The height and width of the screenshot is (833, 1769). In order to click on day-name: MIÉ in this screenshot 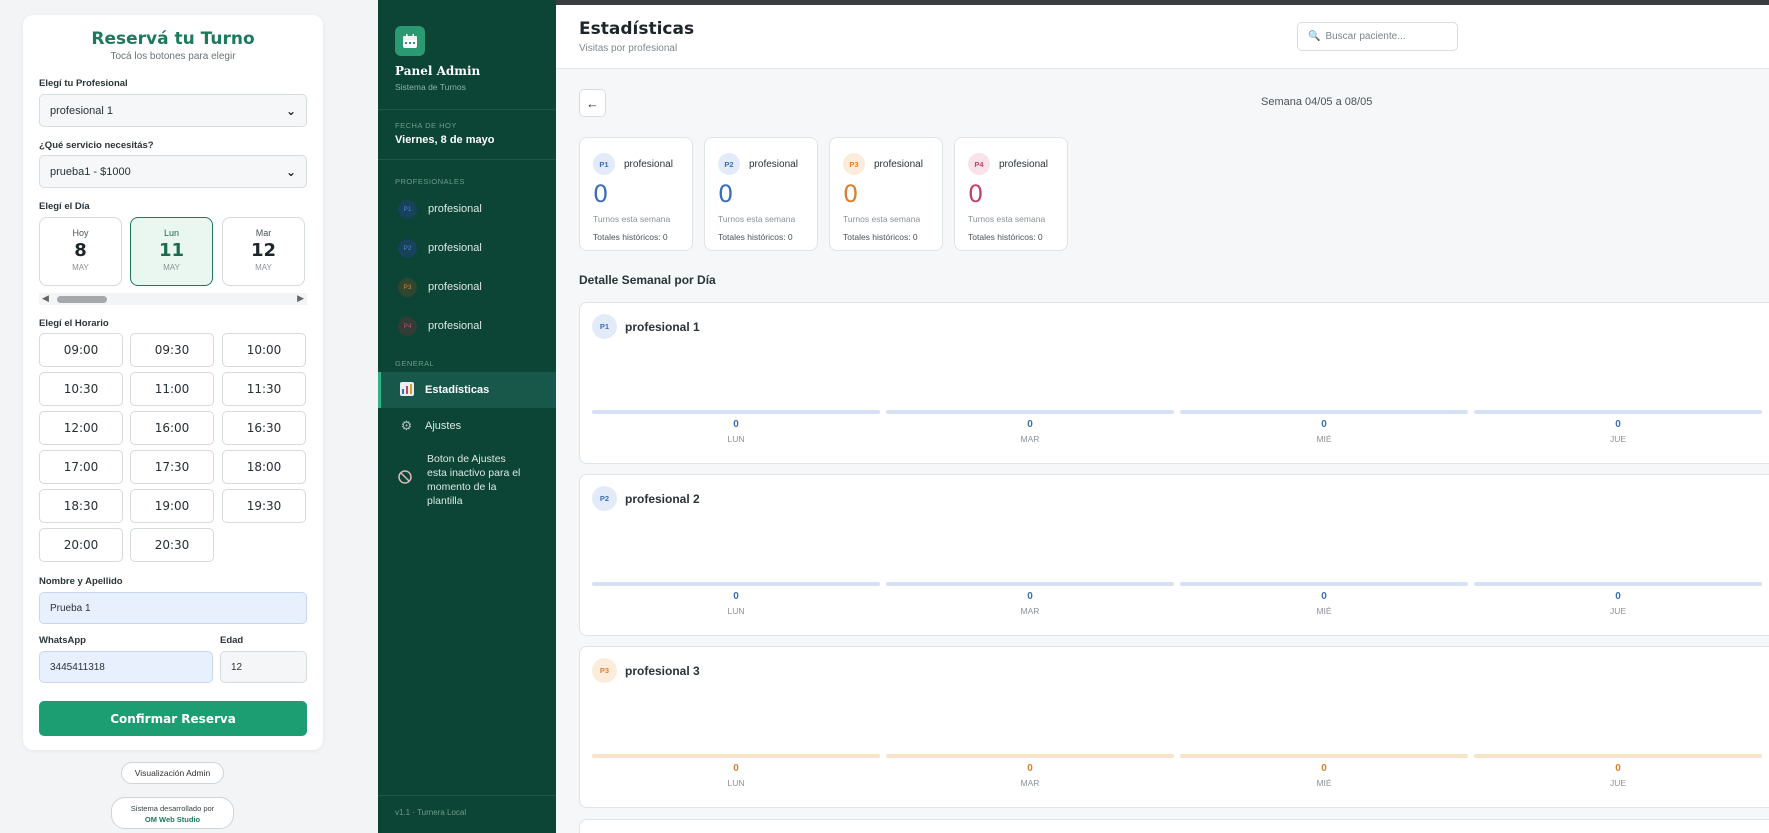, I will do `click(1324, 611)`.